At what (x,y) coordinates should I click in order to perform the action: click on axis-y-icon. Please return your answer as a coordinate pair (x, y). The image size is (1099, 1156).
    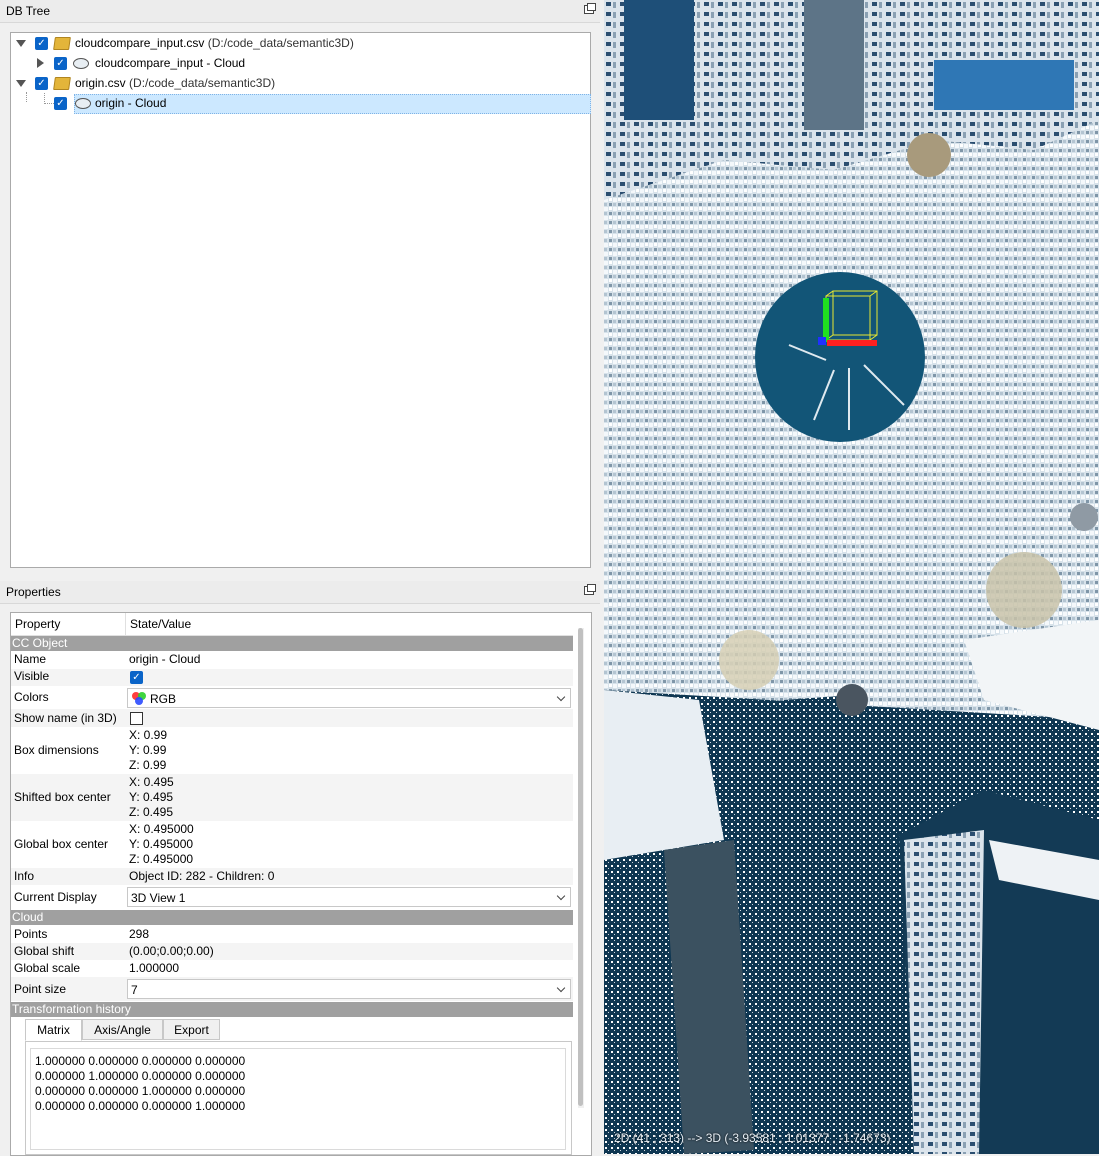
    Looking at the image, I should click on (826, 320).